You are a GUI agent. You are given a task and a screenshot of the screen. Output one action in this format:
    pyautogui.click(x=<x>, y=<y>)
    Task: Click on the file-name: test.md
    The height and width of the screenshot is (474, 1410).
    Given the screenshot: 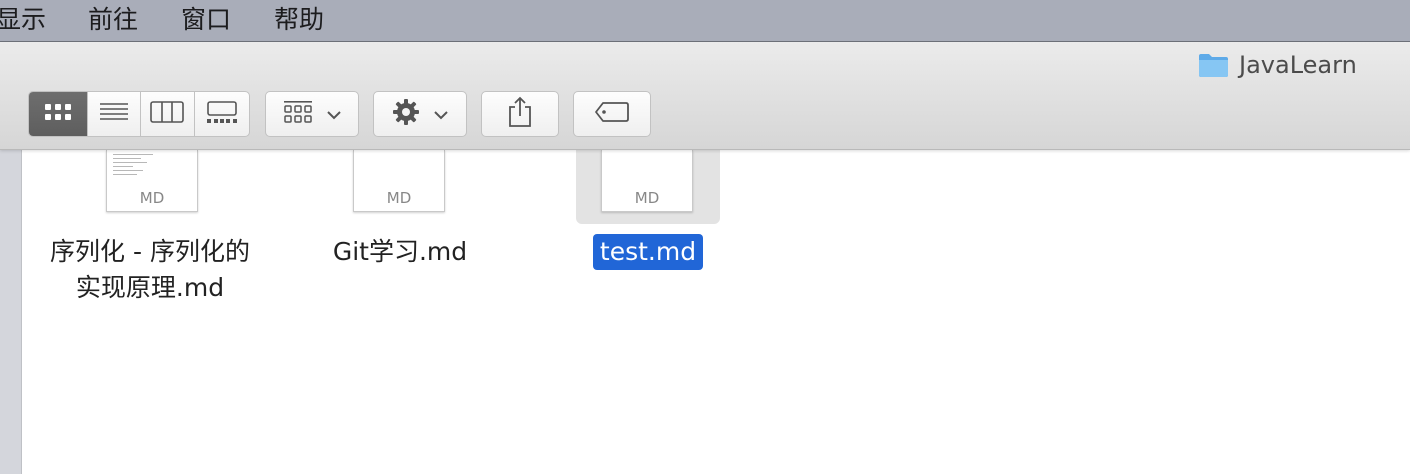 What is the action you would take?
    pyautogui.click(x=648, y=252)
    